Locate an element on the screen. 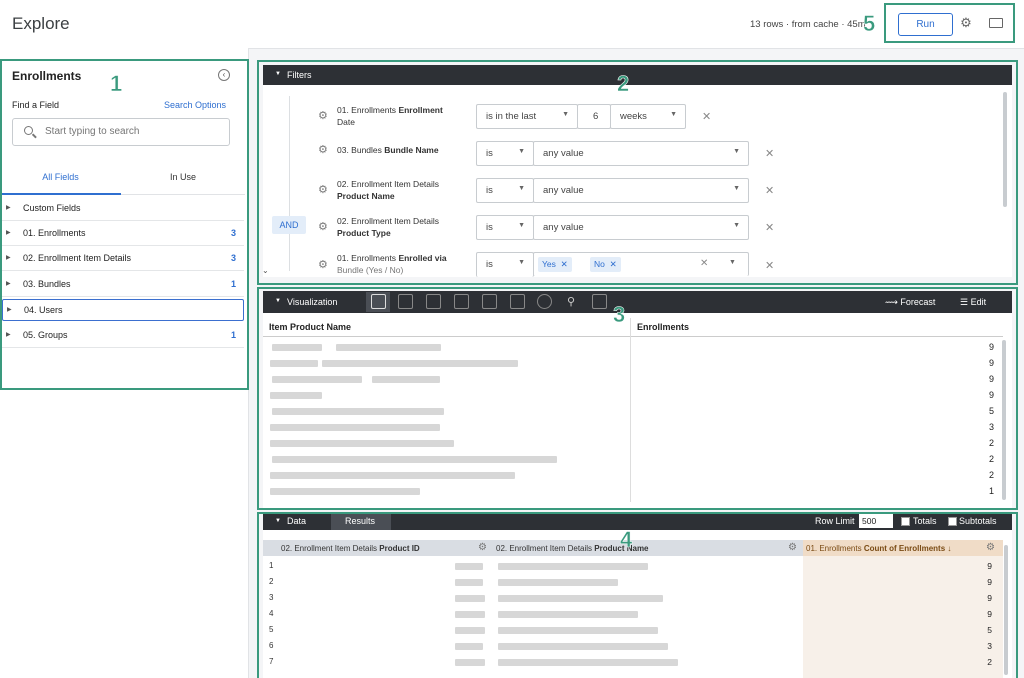 Image resolution: width=1024 pixels, height=678 pixels. collapse-sidebar-icon: ‹ is located at coordinates (224, 75).